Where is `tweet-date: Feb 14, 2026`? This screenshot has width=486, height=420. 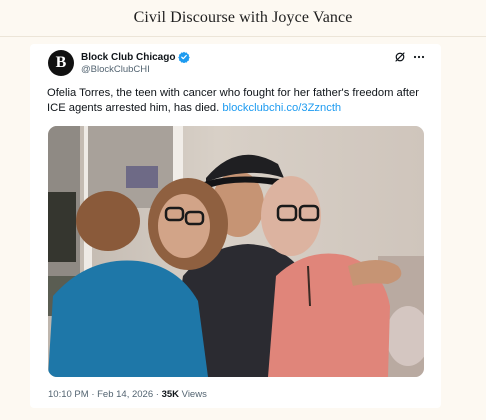
tweet-date: Feb 14, 2026 is located at coordinates (125, 394).